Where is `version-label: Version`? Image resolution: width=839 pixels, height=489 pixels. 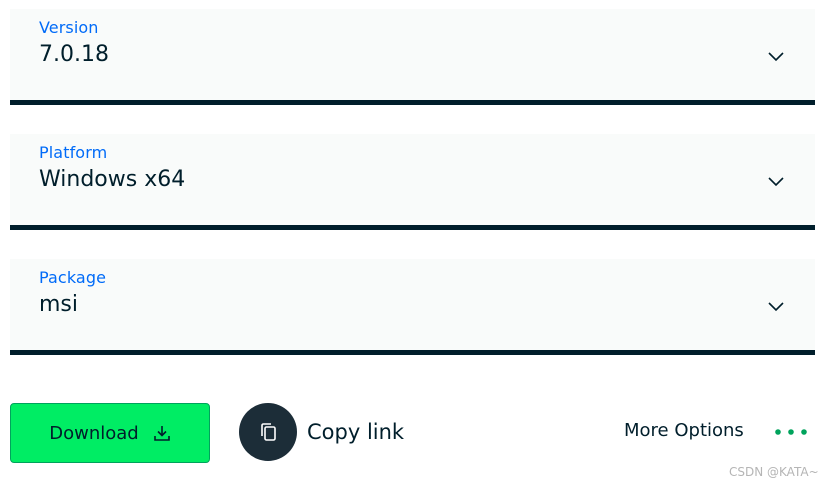 version-label: Version is located at coordinates (69, 27).